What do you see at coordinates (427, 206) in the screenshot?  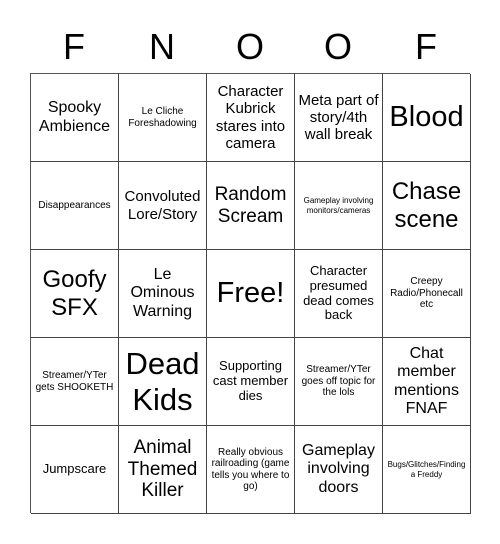 I see `bingo-cell: Chase scene` at bounding box center [427, 206].